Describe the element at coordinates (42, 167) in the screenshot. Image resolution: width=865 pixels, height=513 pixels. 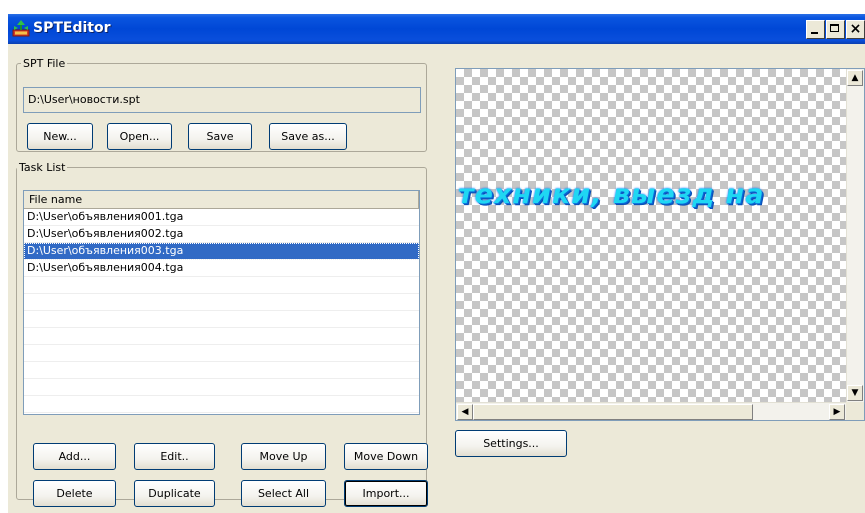
I see `task-list-group-label: Task List` at that location.